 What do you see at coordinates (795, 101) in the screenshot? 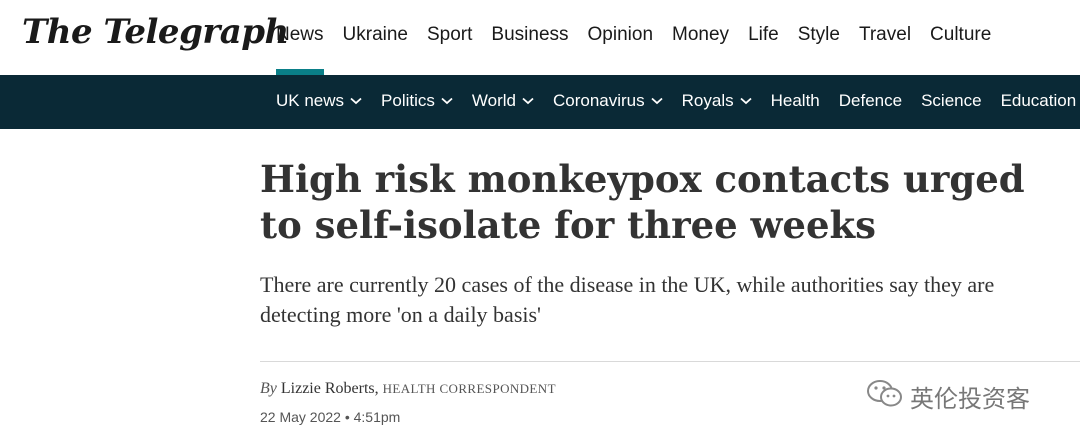
I see `subnav-item-health: Health` at bounding box center [795, 101].